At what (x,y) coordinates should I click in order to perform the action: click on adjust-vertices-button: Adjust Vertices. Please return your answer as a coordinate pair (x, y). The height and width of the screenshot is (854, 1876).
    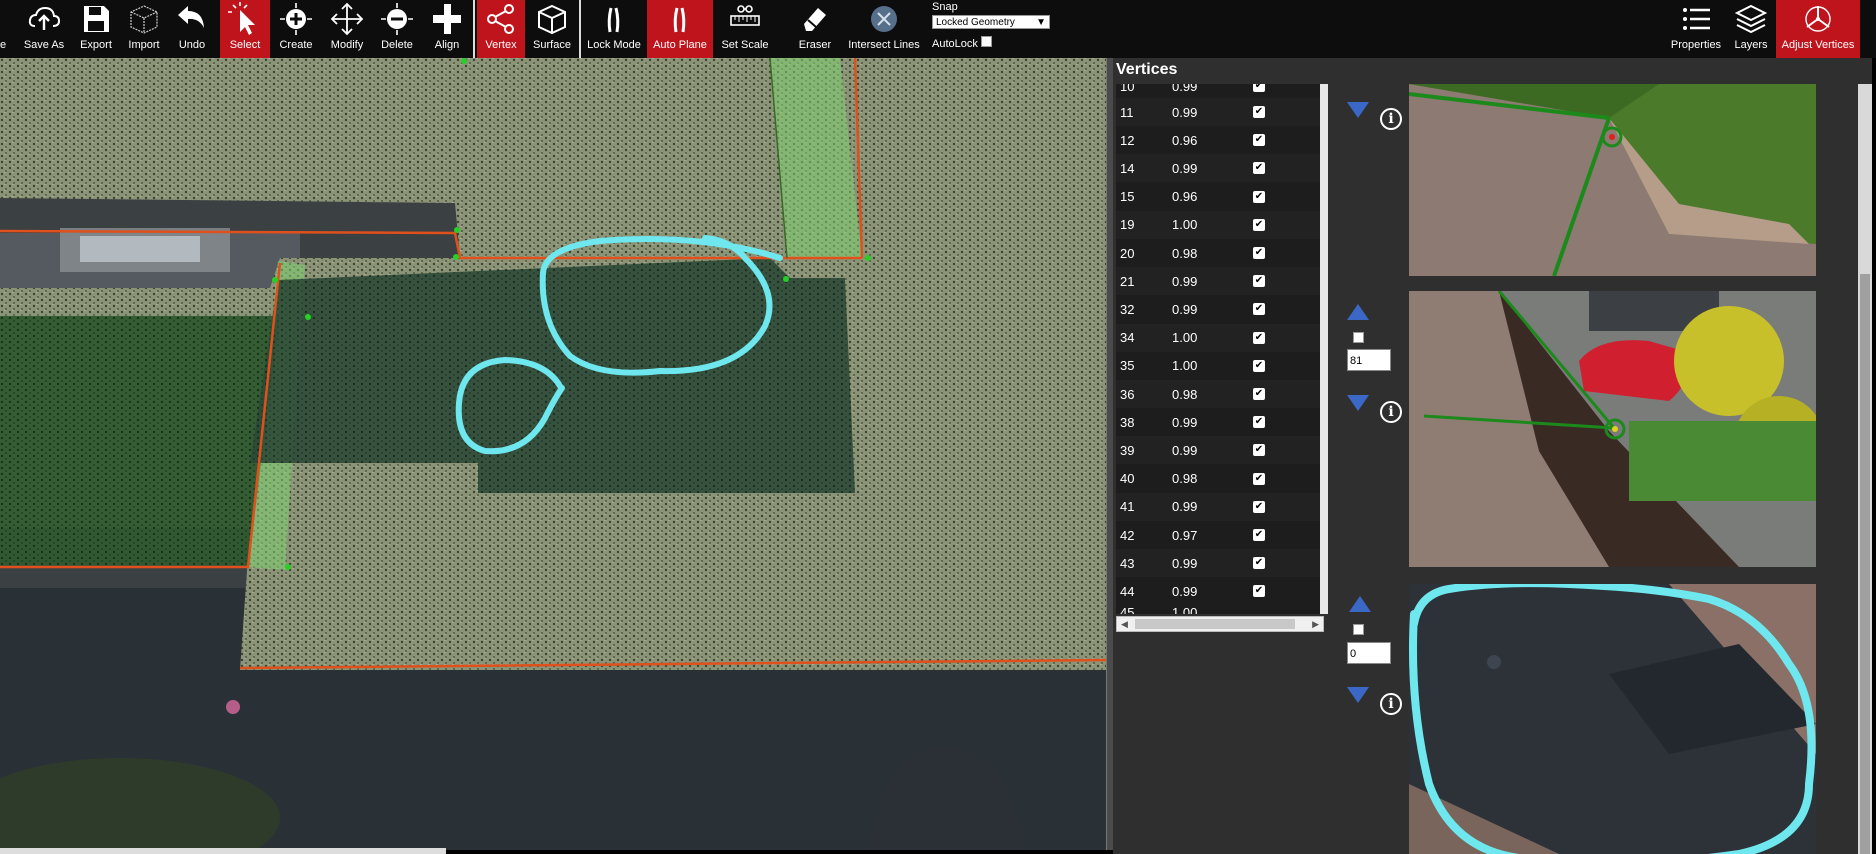
    Looking at the image, I should click on (1818, 29).